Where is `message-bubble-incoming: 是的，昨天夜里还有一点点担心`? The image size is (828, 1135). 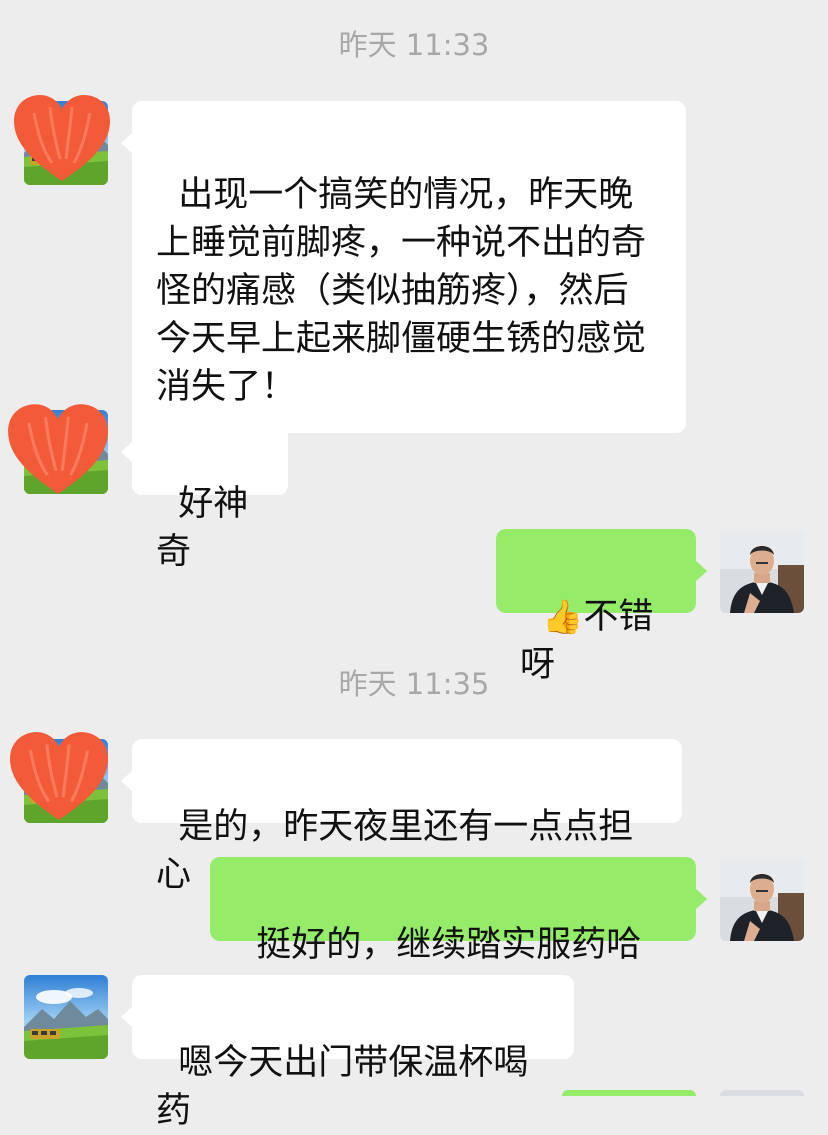
message-bubble-incoming: 是的，昨天夜里还有一点点担心 is located at coordinates (401, 817).